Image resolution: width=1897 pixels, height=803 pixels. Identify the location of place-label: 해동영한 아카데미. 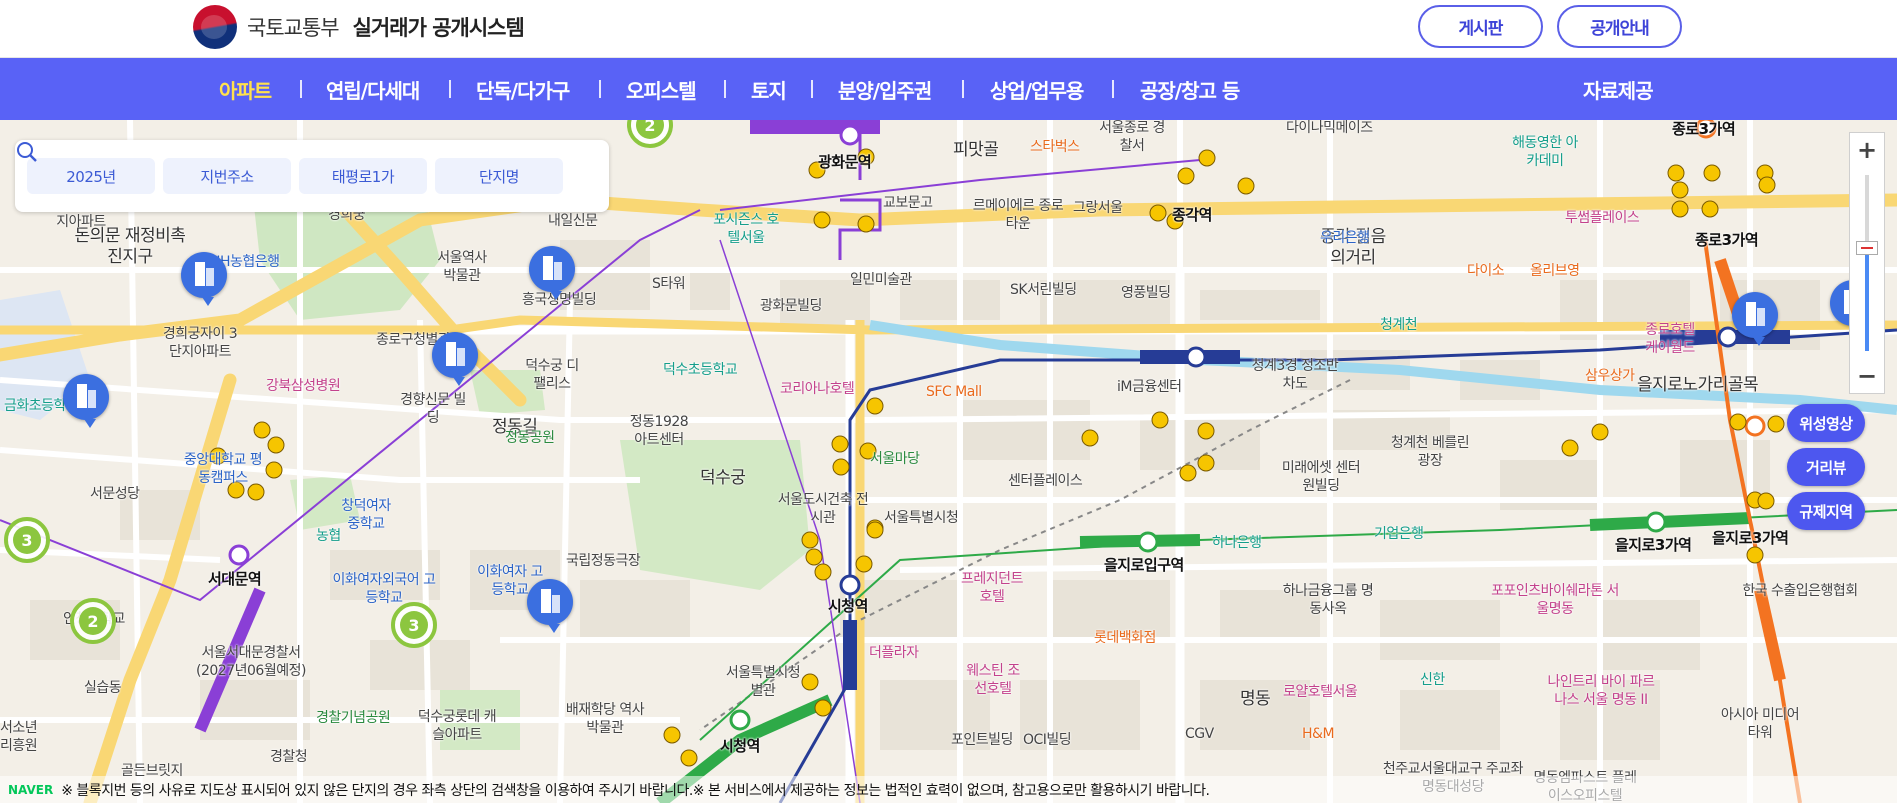
(1545, 152).